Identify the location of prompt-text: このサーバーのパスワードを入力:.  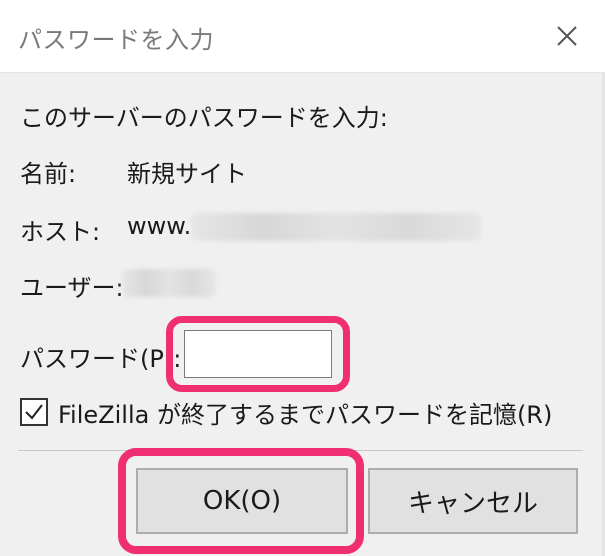
(204, 118).